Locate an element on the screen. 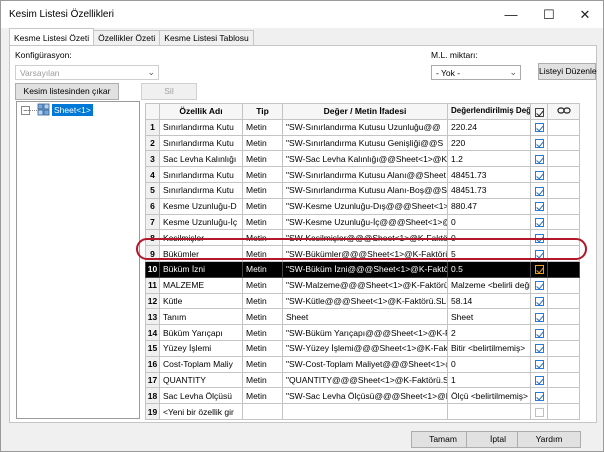 Image resolution: width=604 pixels, height=452 pixels. tab-properties-summary: Özellikler Özeti is located at coordinates (127, 37).